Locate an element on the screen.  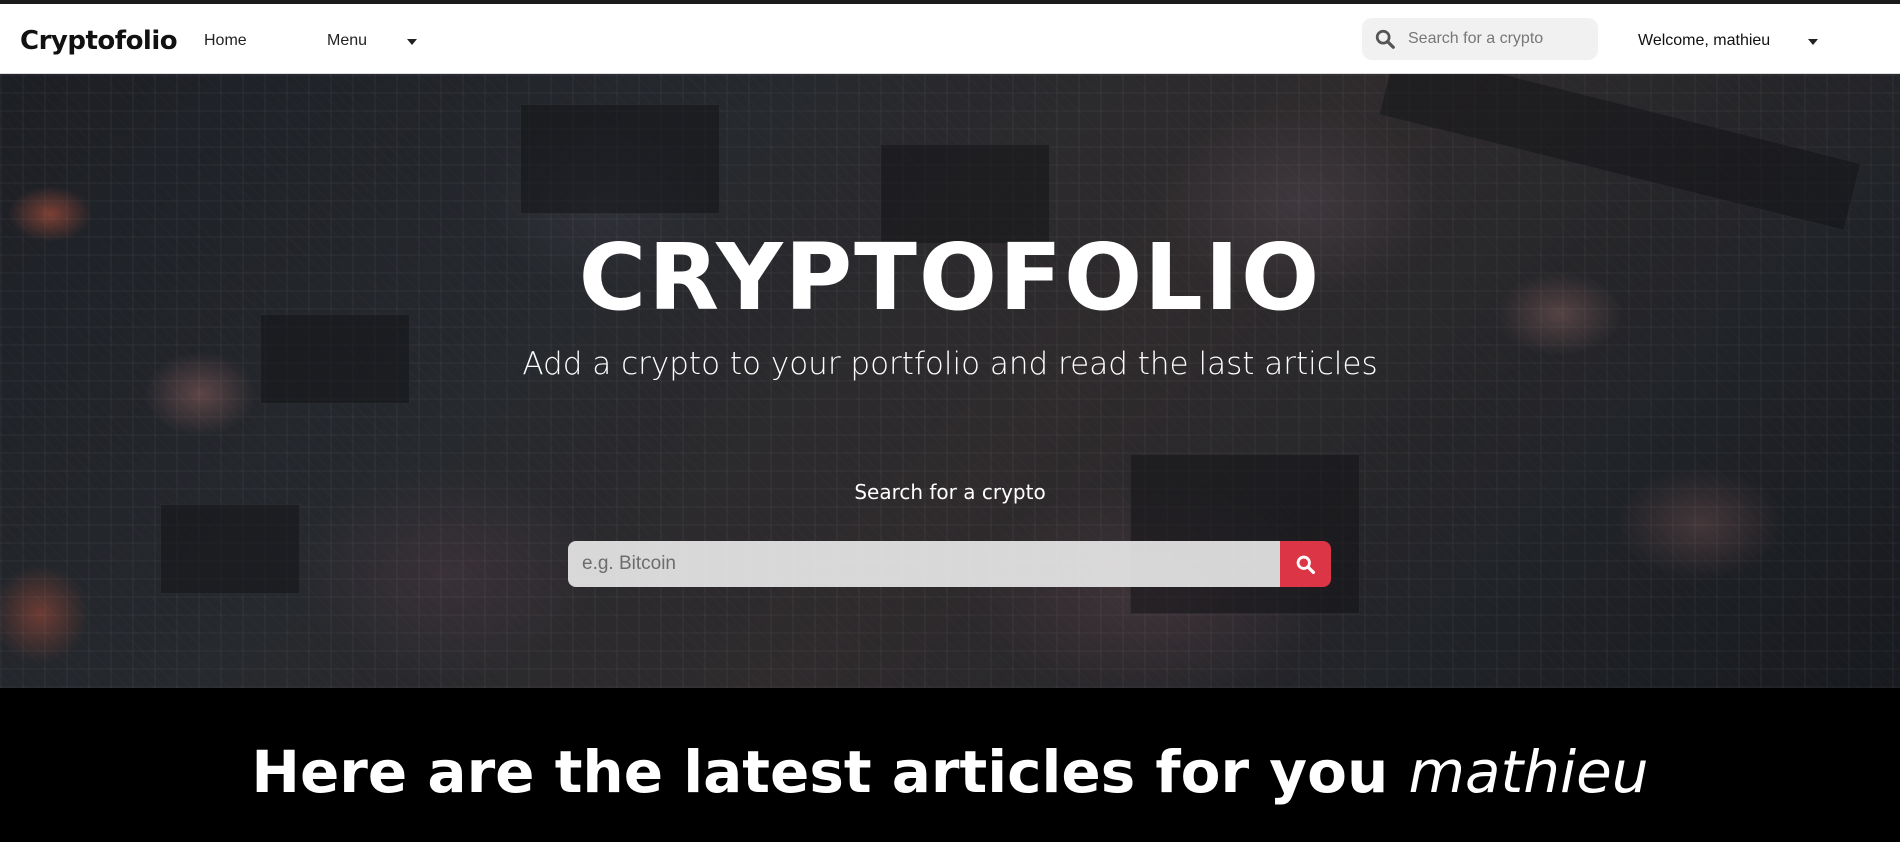
nav-home-link: Home is located at coordinates (225, 41).